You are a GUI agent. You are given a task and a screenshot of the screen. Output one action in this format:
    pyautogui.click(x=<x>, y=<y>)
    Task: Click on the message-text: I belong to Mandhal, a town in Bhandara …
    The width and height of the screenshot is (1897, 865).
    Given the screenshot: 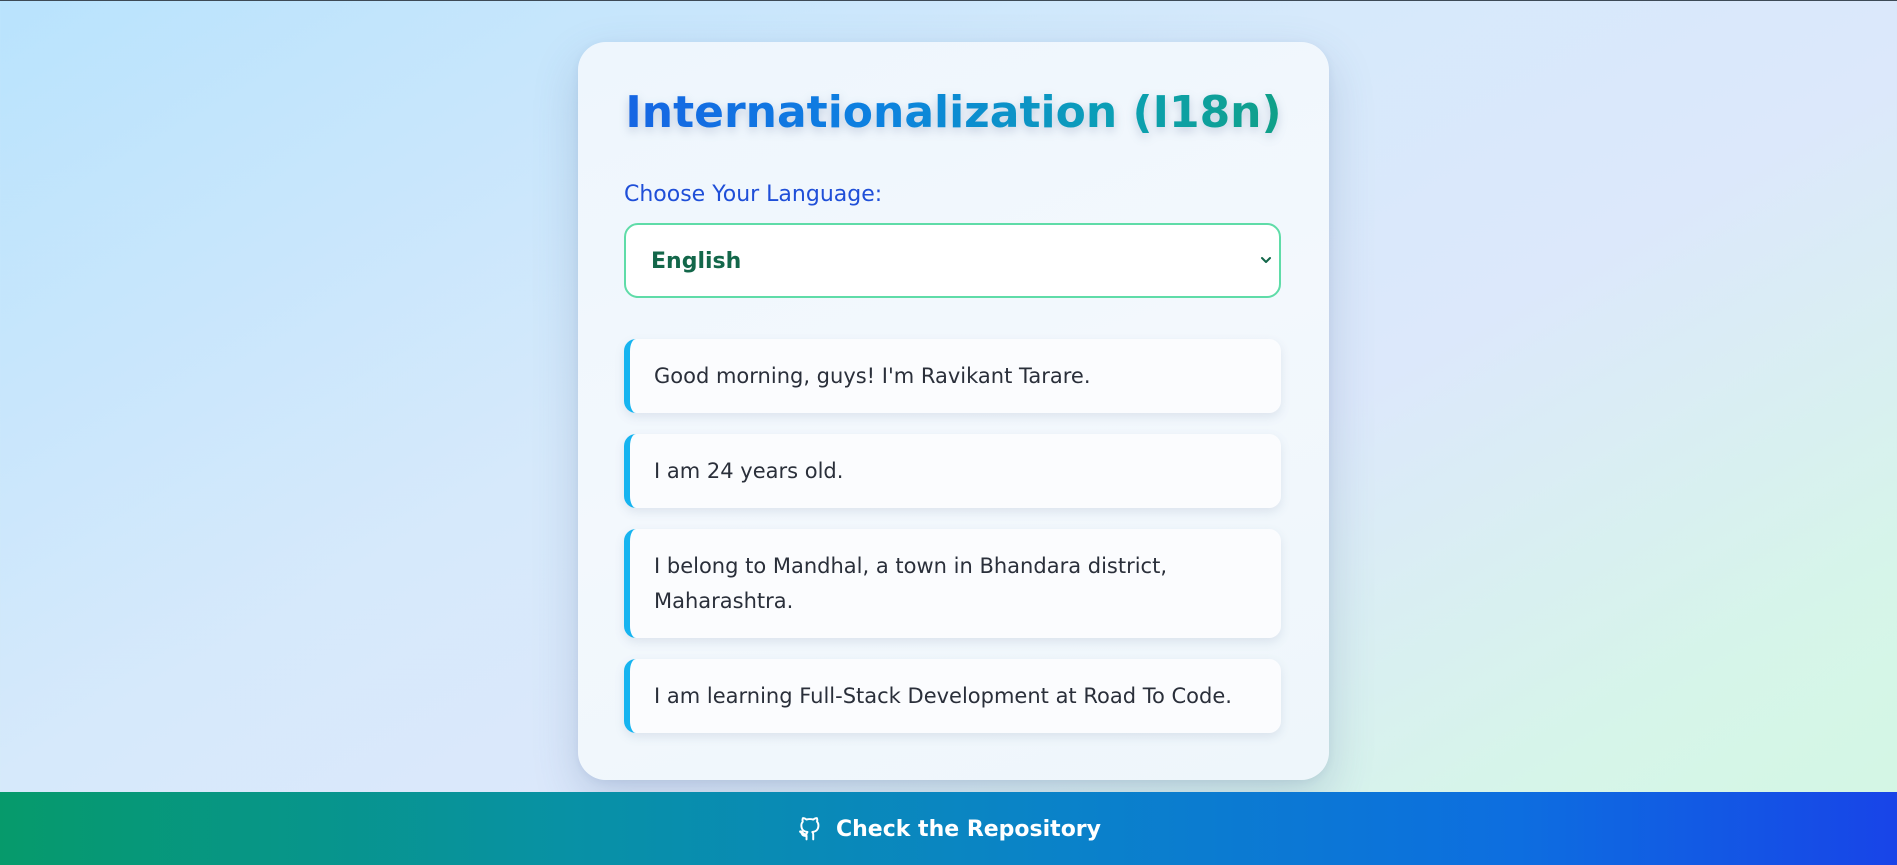 What is the action you would take?
    pyautogui.click(x=911, y=583)
    